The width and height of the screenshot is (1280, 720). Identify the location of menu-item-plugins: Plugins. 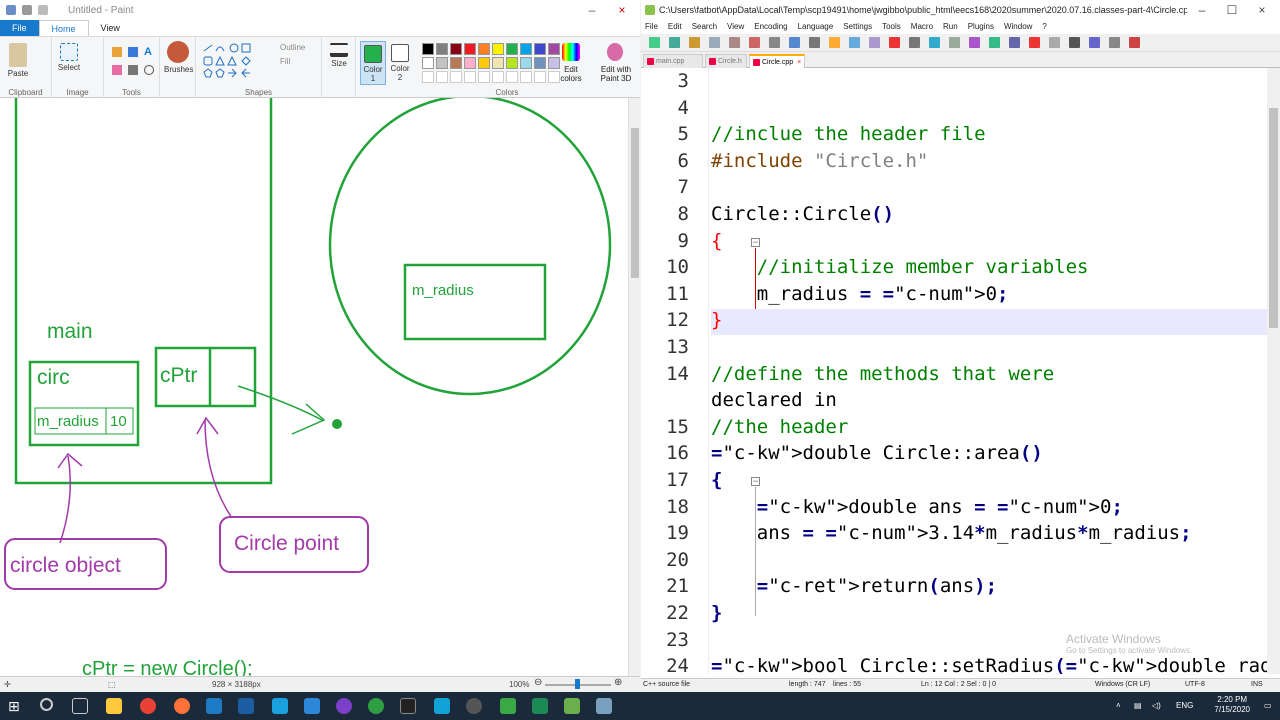
(981, 27).